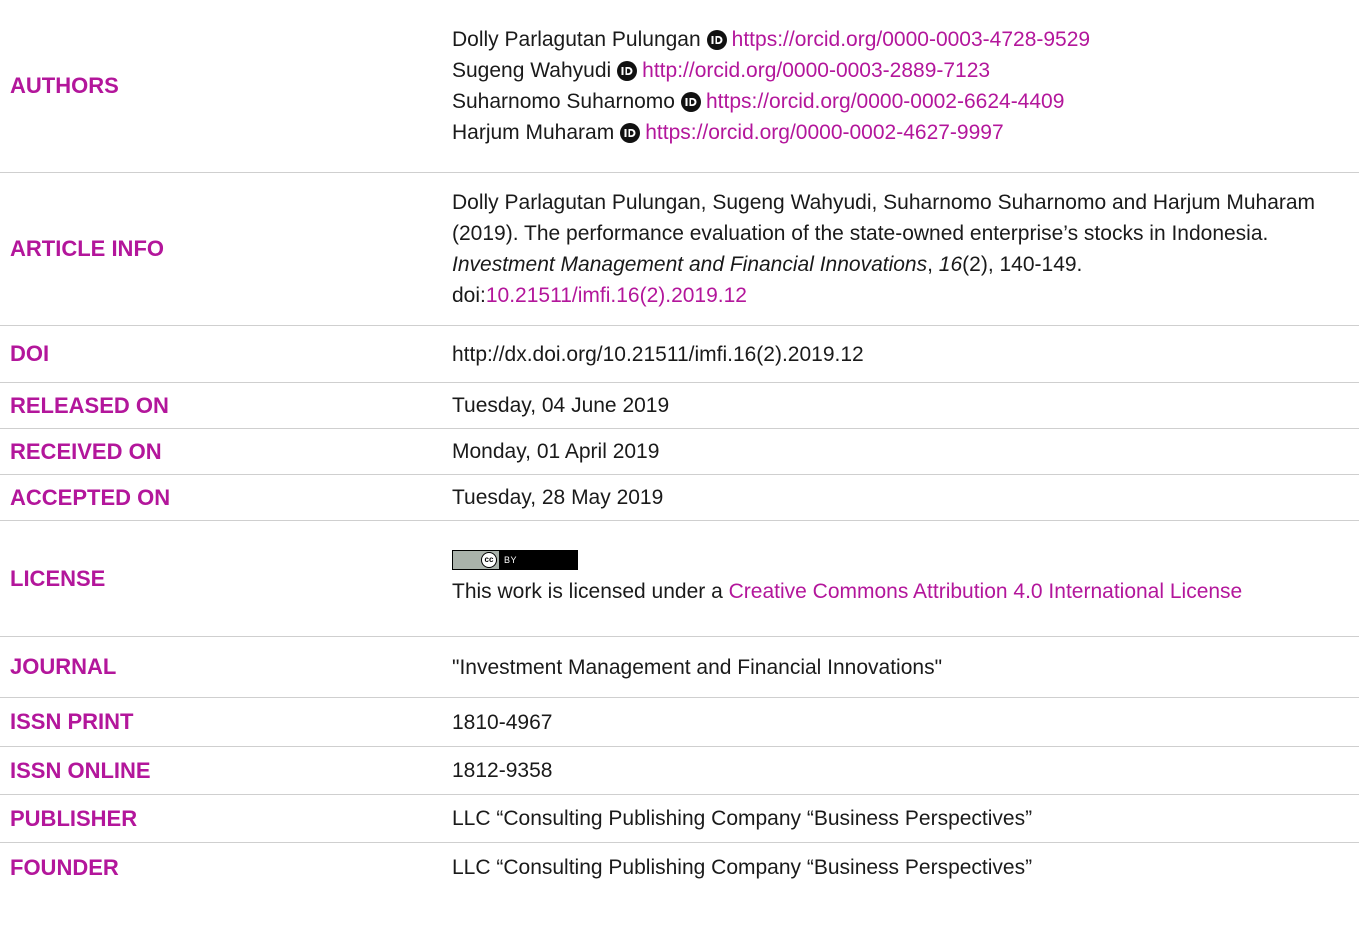 This screenshot has height=942, width=1359. Describe the element at coordinates (679, 452) in the screenshot. I see `row-received-on: RECEIVED ON Monday, 01 April 2019` at that location.